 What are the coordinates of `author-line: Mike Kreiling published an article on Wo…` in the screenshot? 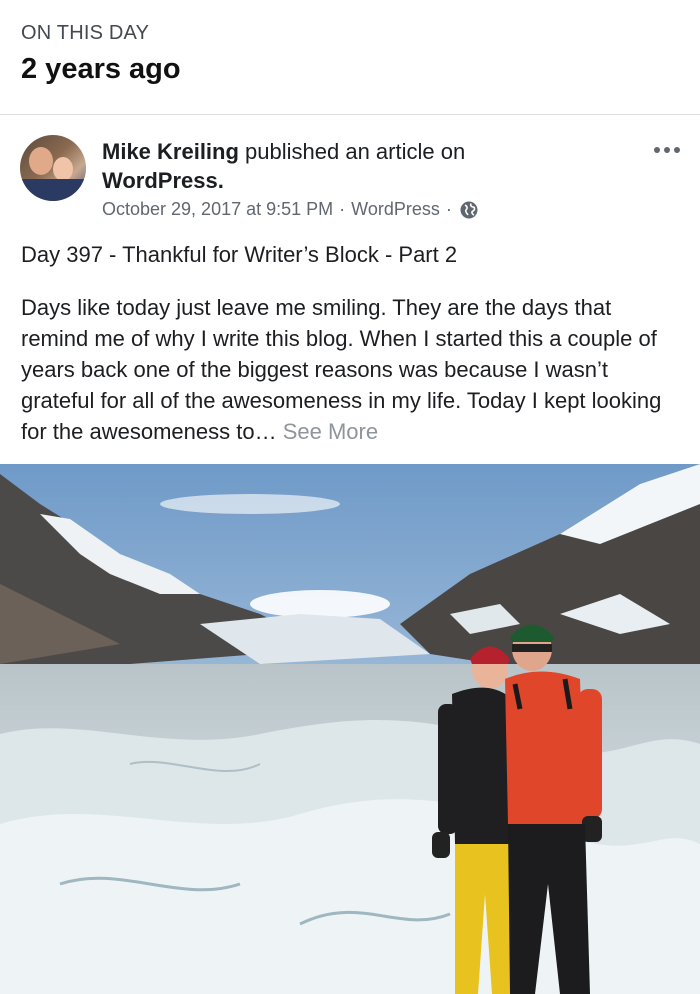 It's located at (312, 166).